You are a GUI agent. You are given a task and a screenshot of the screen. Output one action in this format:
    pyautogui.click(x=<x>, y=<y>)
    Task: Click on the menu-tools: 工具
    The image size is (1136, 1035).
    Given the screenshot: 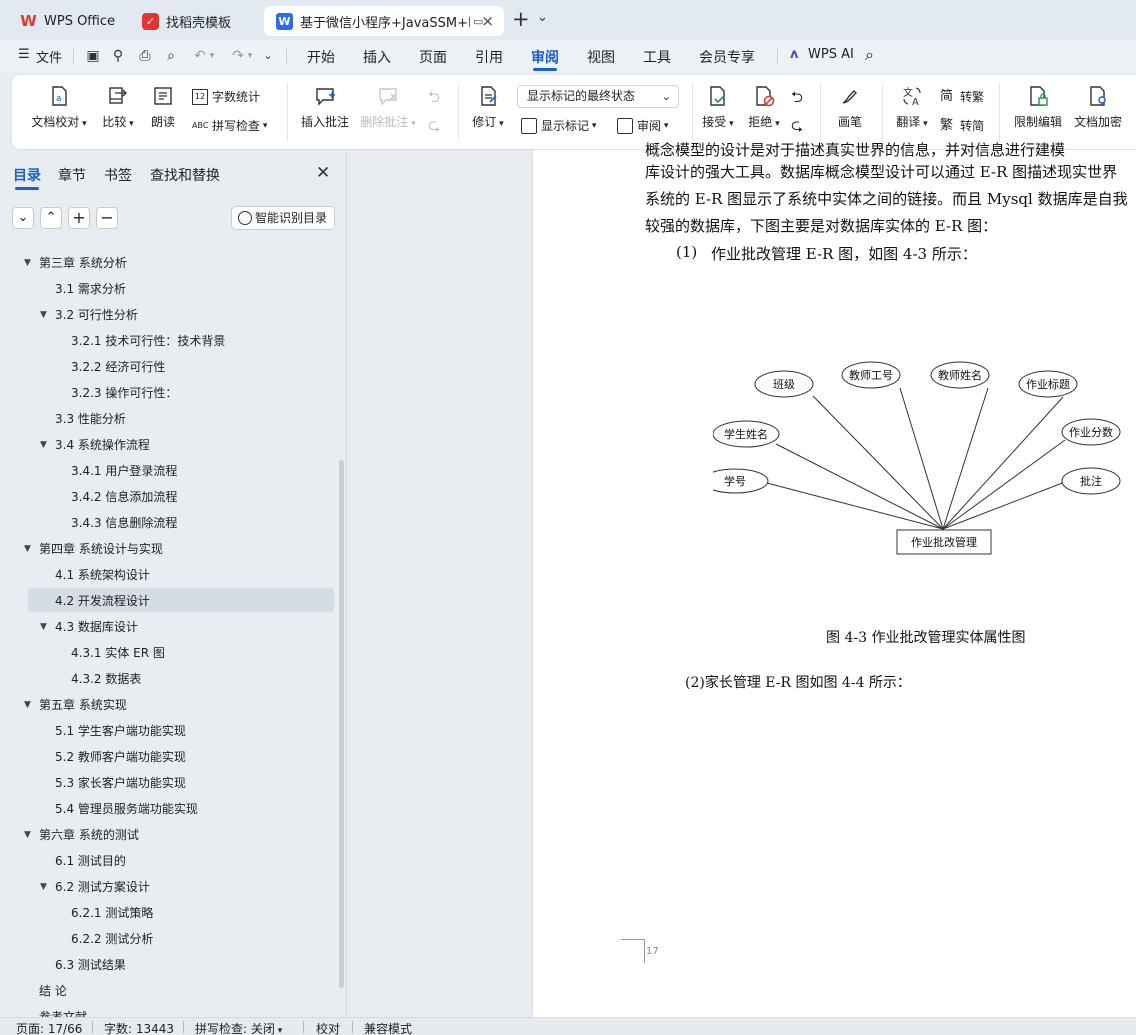 What is the action you would take?
    pyautogui.click(x=657, y=57)
    